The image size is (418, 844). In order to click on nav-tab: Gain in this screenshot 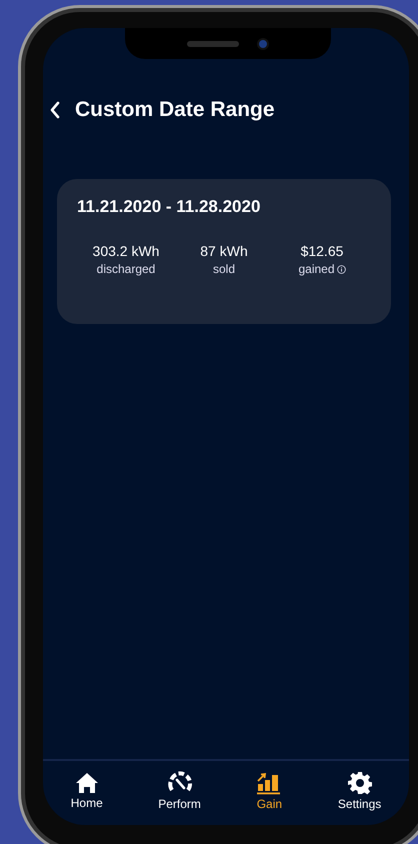, I will do `click(269, 791)`.